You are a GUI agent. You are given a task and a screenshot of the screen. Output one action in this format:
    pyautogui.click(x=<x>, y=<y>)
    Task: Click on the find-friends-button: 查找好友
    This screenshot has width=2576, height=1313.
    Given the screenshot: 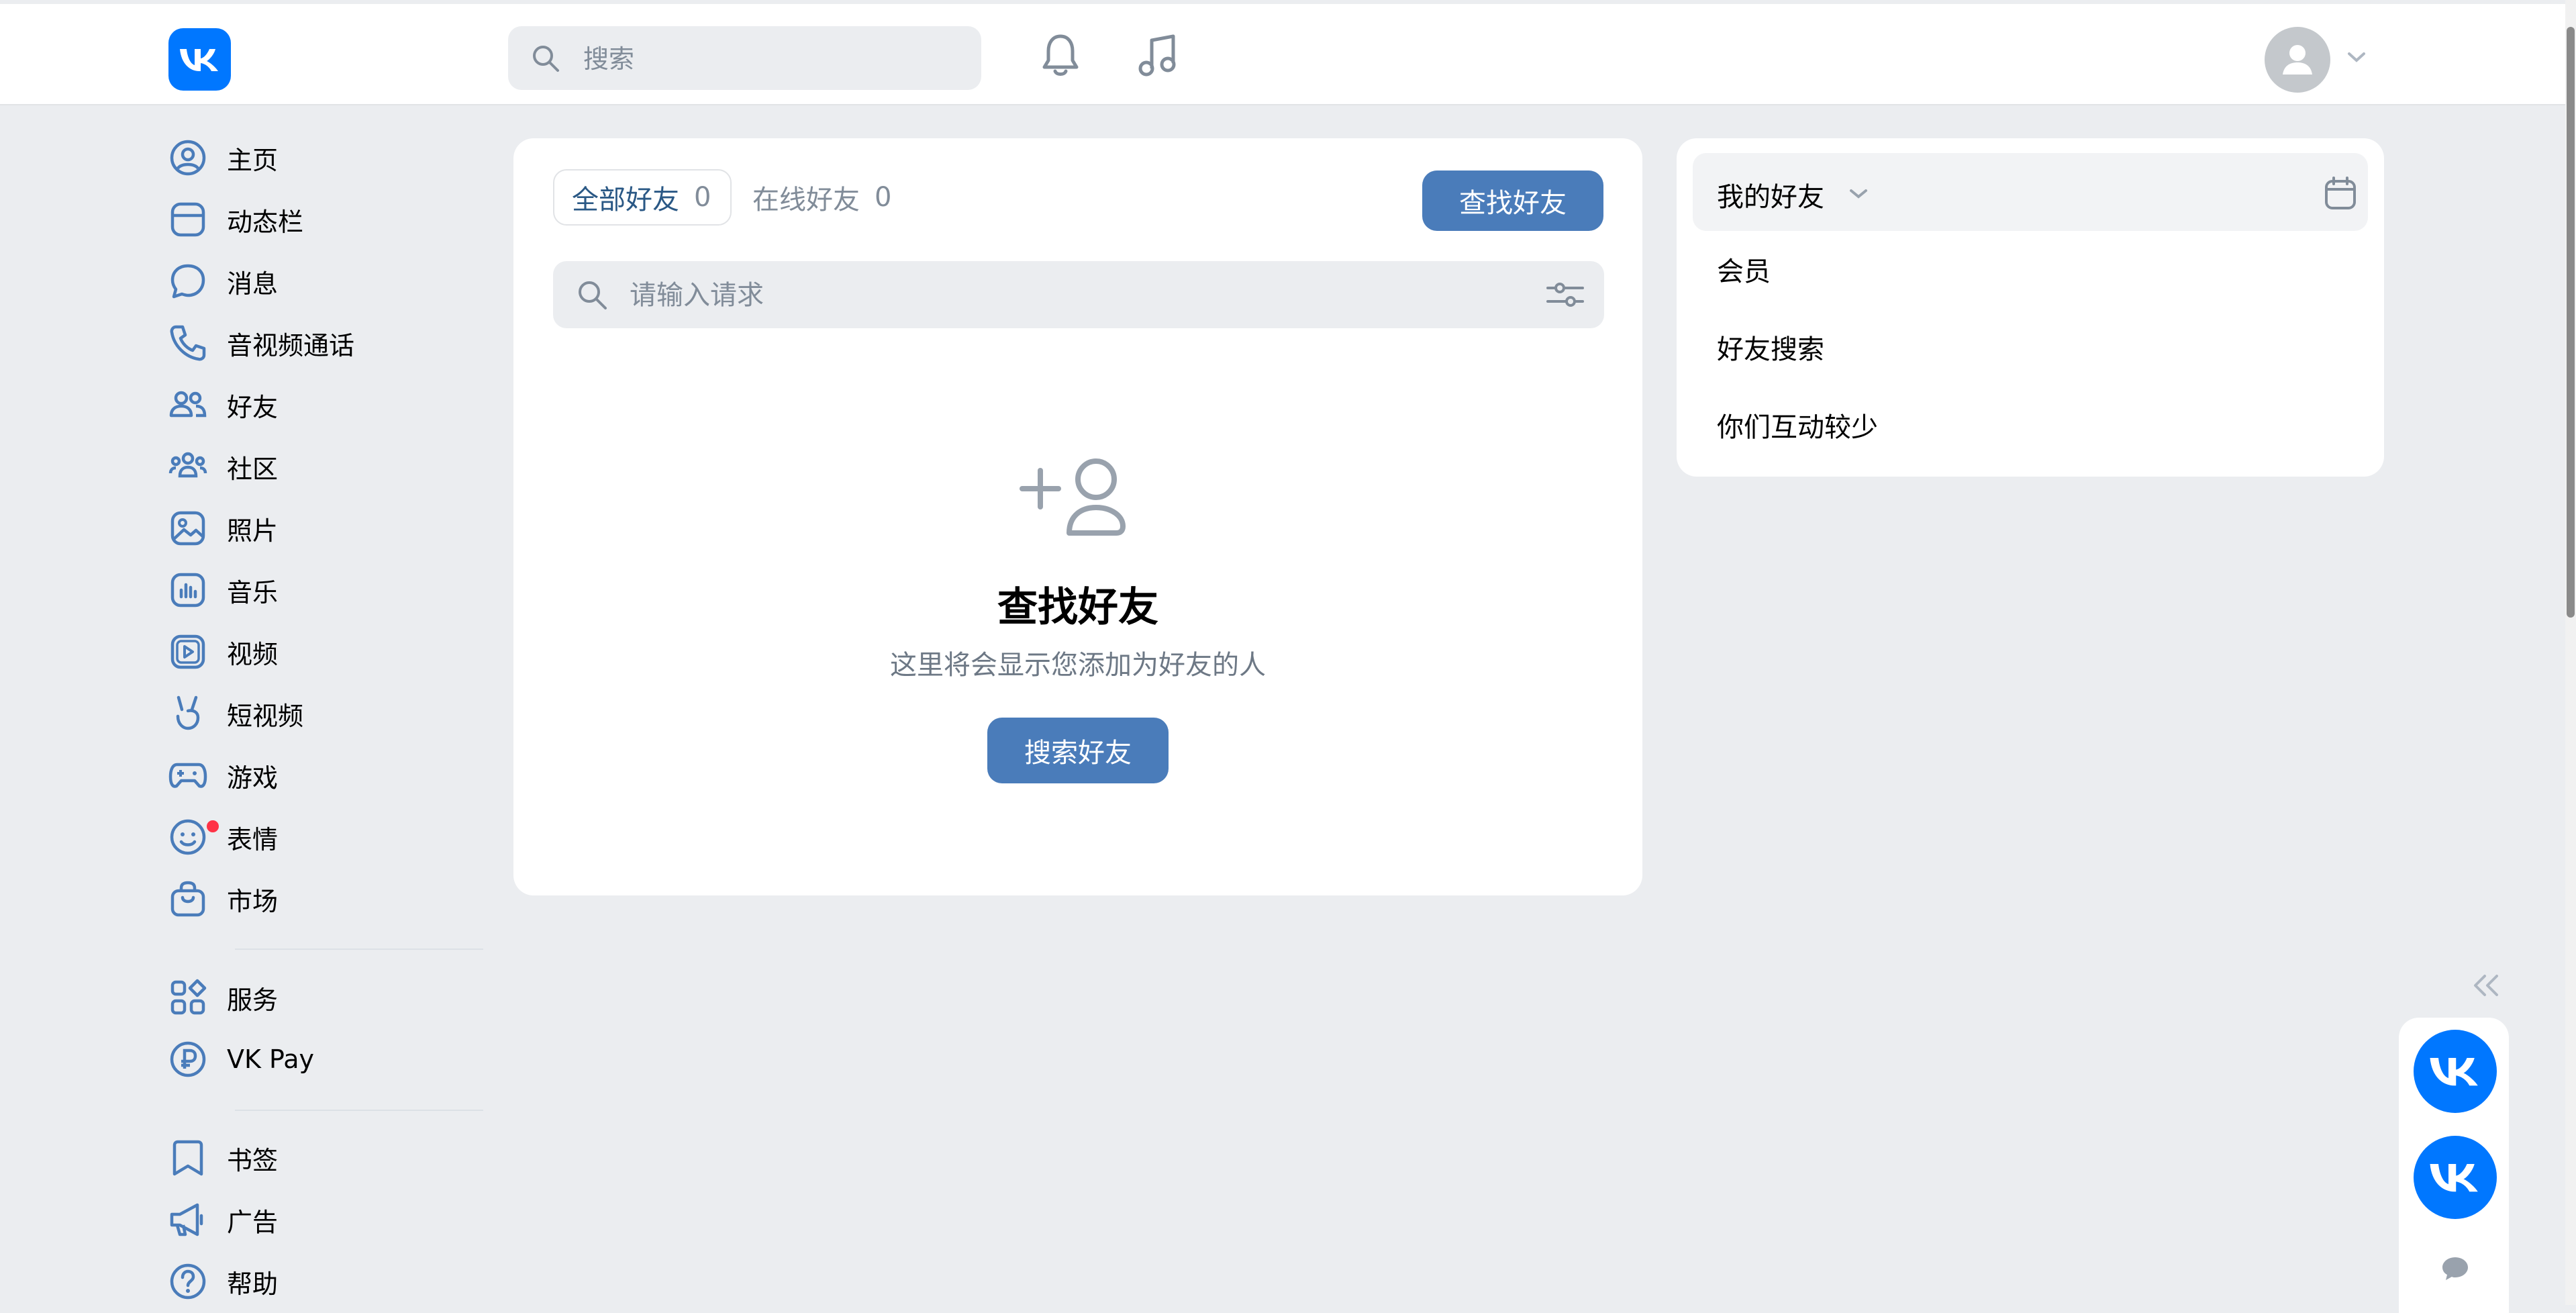 What is the action you would take?
    pyautogui.click(x=1512, y=201)
    